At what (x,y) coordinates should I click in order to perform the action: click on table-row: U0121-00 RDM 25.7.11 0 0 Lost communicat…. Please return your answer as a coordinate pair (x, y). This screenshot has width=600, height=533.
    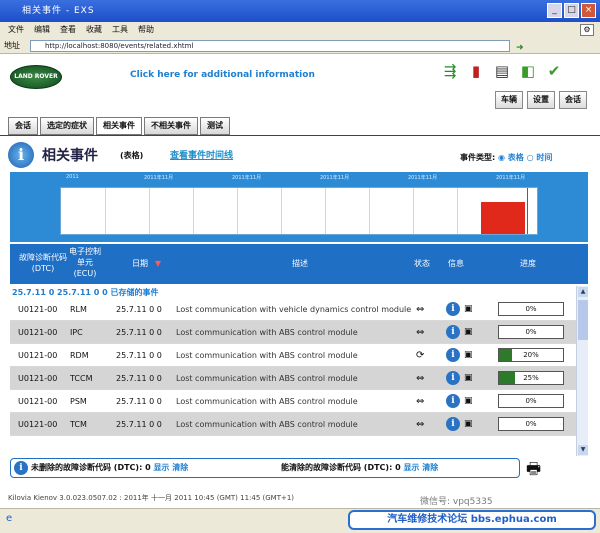
    Looking at the image, I should click on (293, 355).